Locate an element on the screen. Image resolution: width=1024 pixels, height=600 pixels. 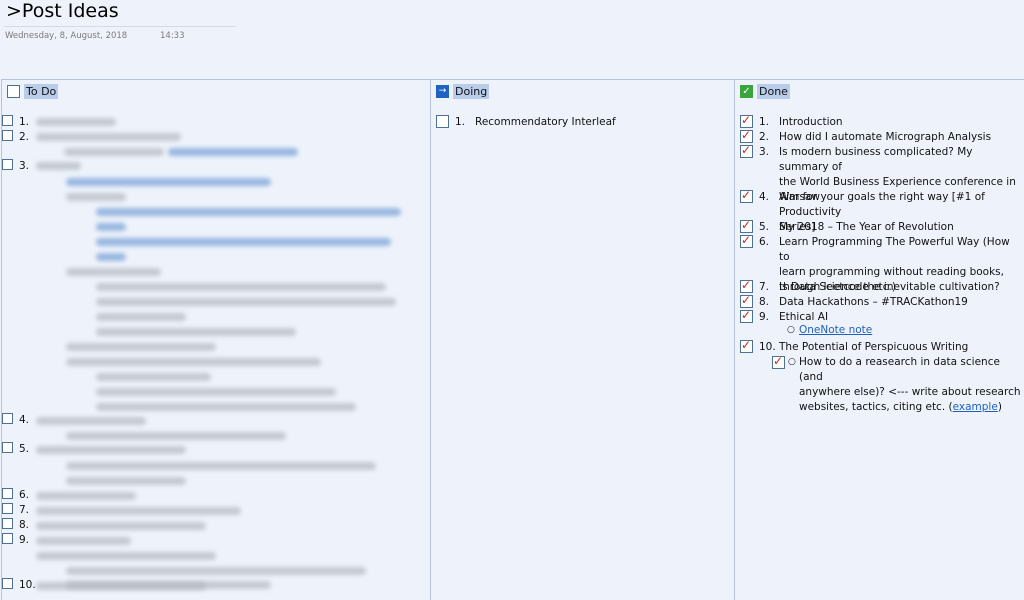
done-item-8: 8. Data Hackathons – #TRACKathon19 is located at coordinates (881, 301).